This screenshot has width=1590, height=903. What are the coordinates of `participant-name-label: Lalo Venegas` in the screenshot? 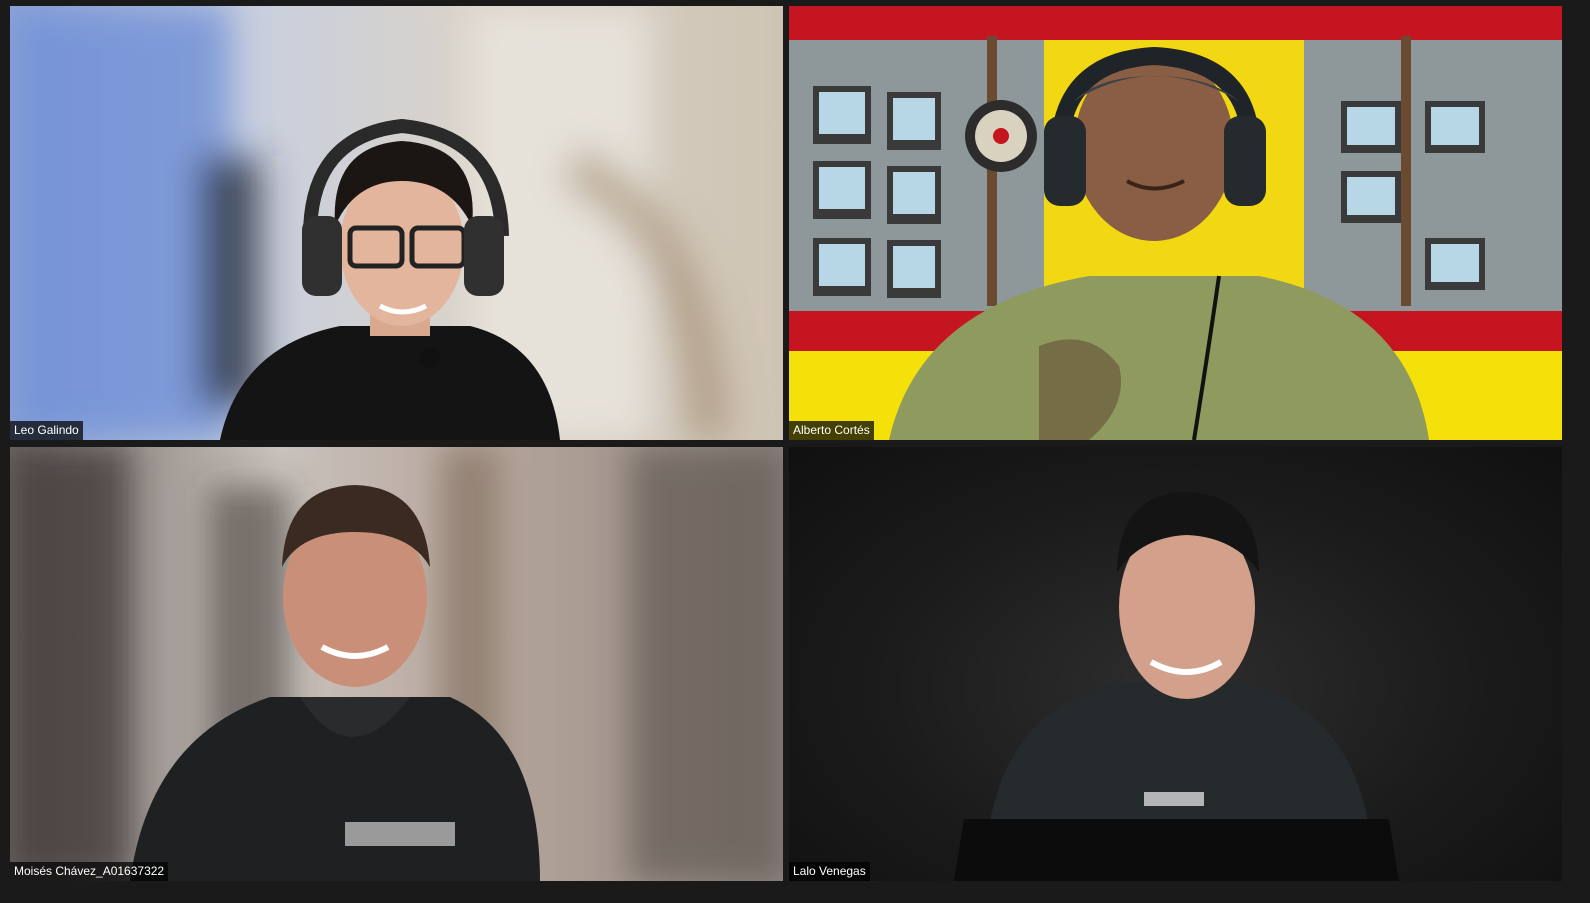 It's located at (829, 871).